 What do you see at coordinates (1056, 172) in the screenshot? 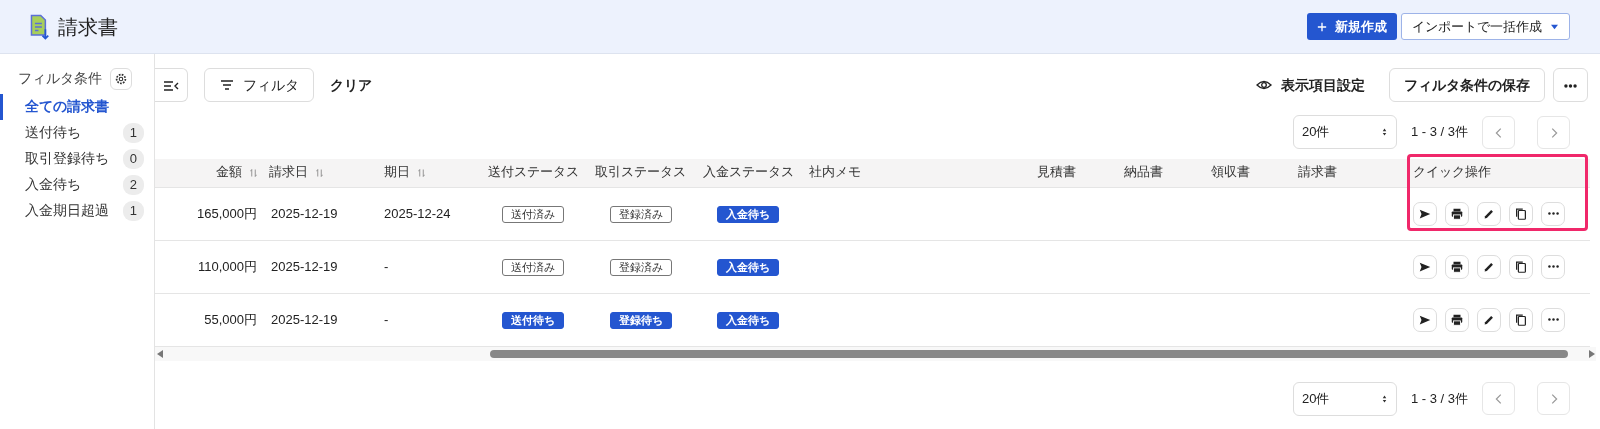
I see `column-header: 見積書` at bounding box center [1056, 172].